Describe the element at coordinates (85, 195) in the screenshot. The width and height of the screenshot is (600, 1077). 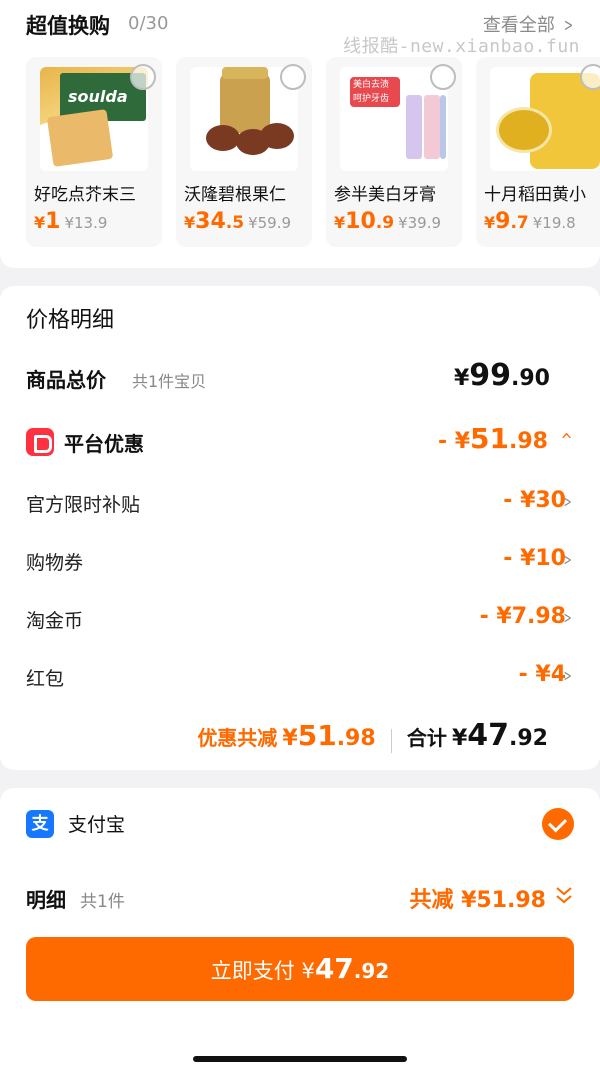
I see `product-name: 好吃点芥末三` at that location.